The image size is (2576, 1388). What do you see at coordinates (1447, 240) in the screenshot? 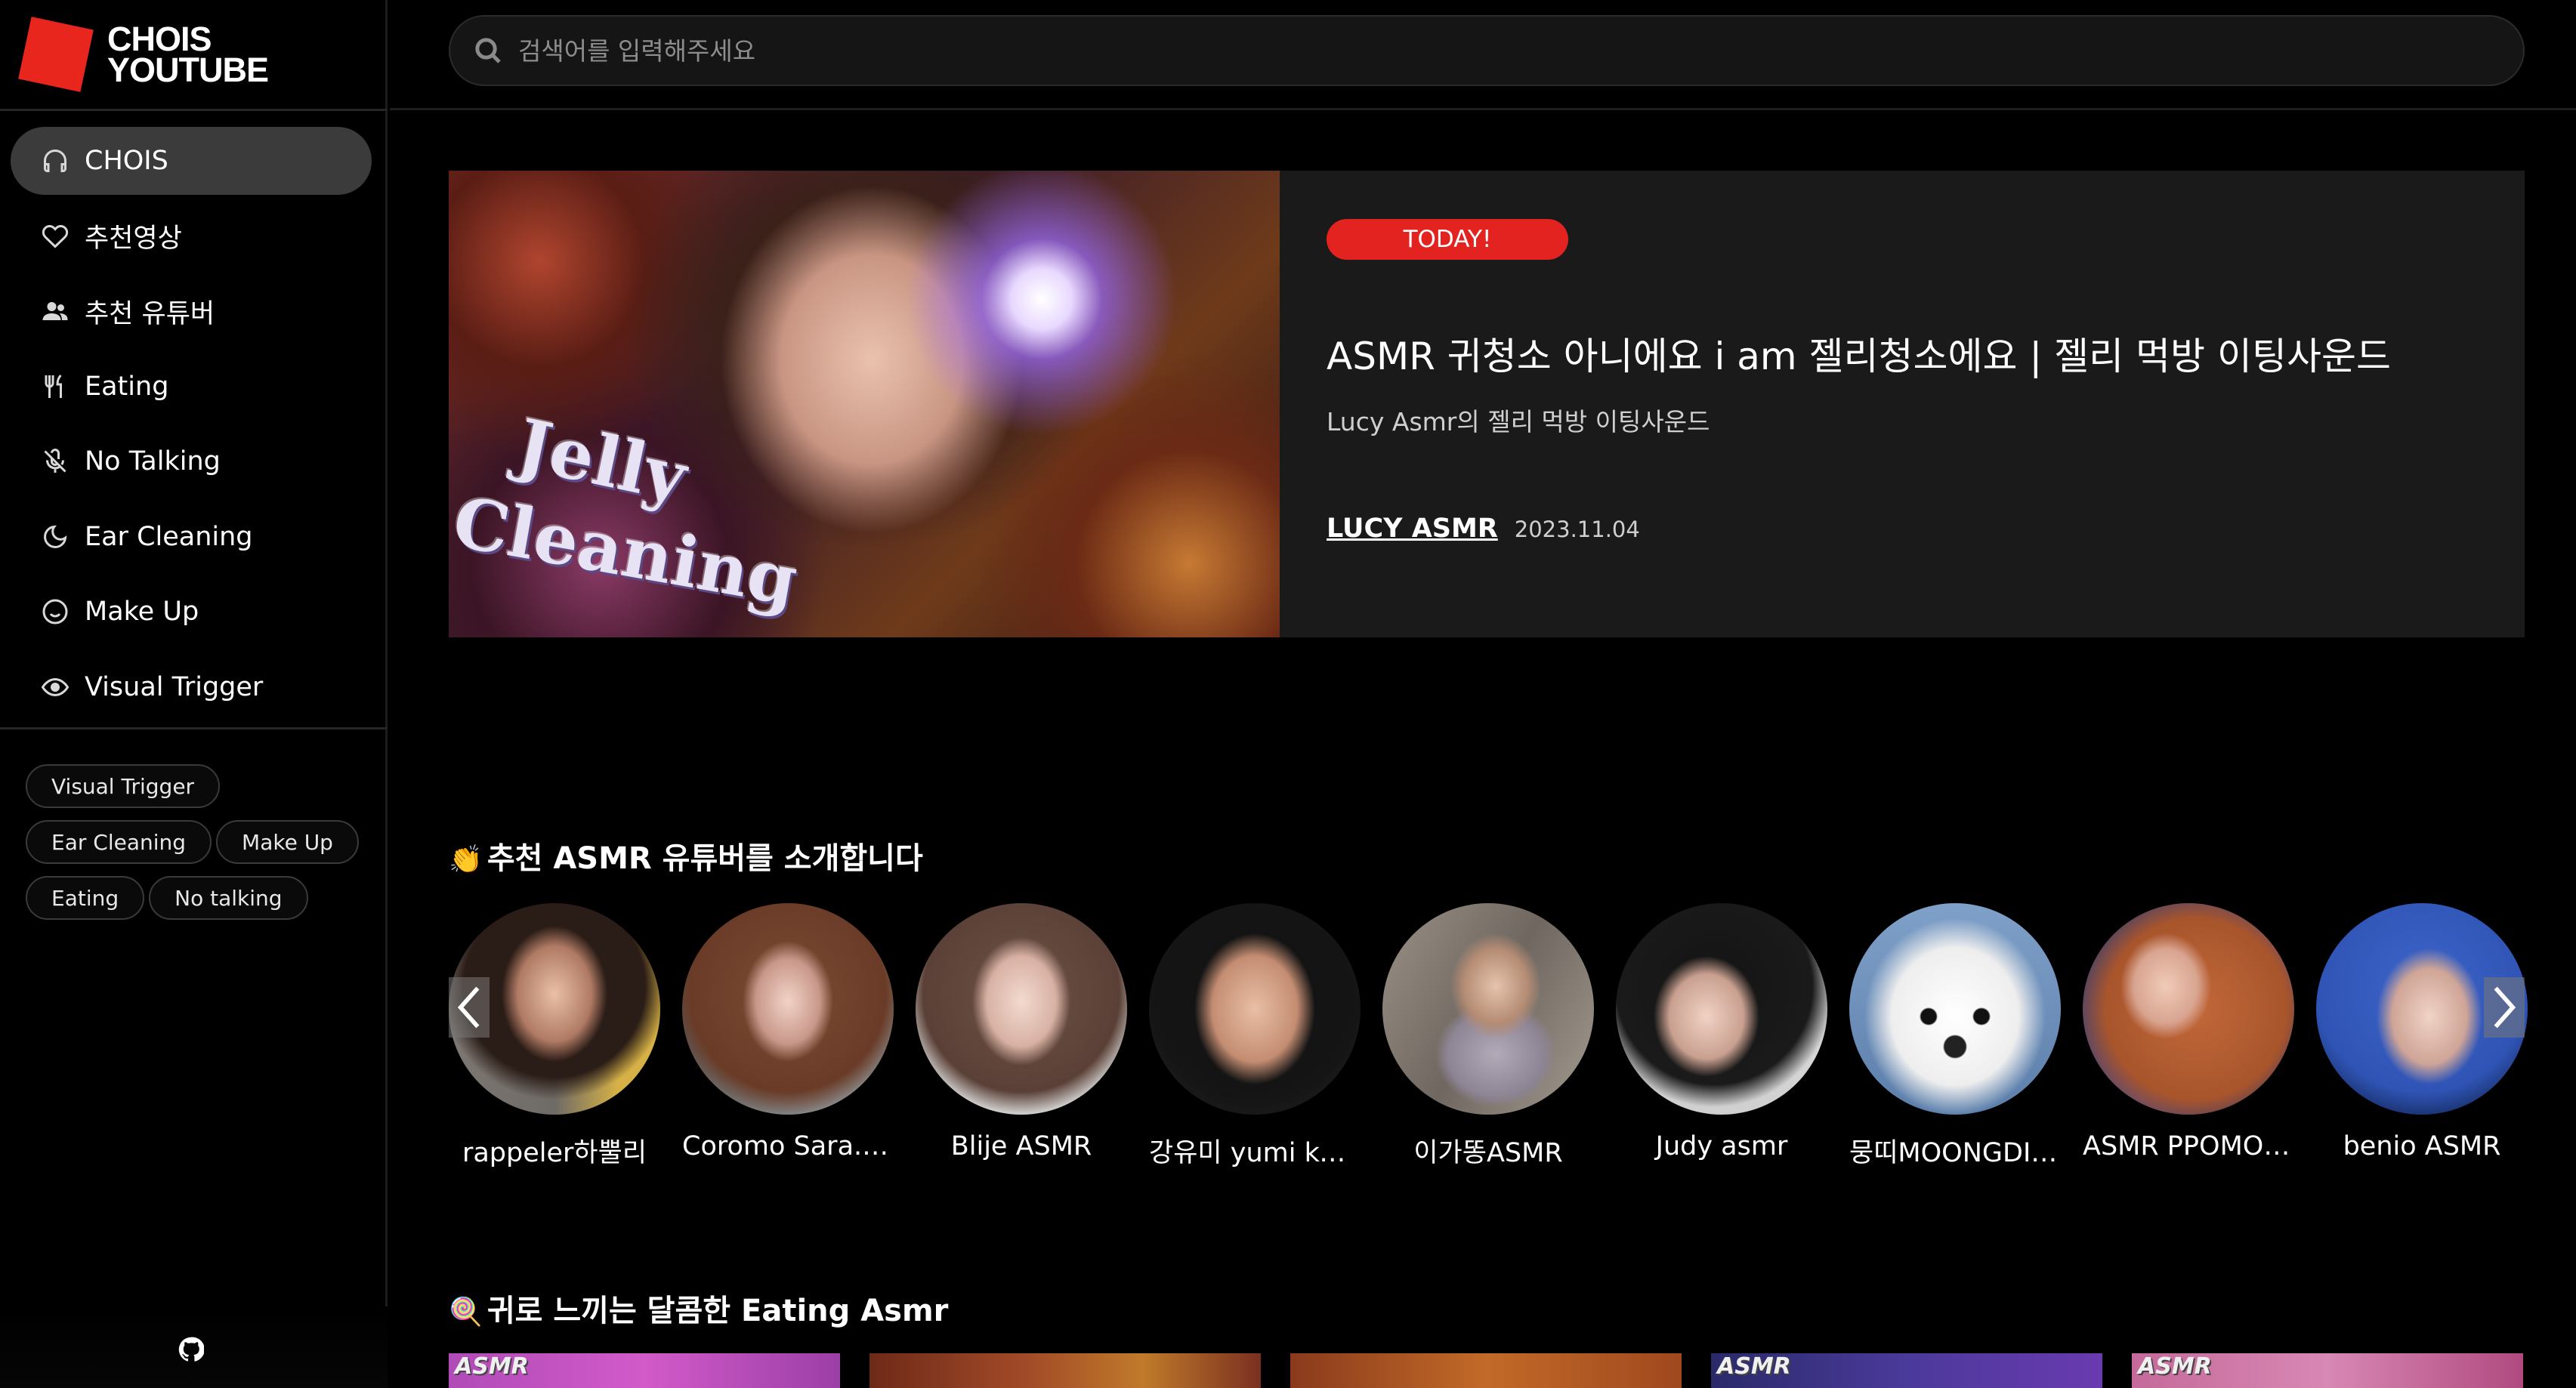
I see `today-badge: TODAY!` at bounding box center [1447, 240].